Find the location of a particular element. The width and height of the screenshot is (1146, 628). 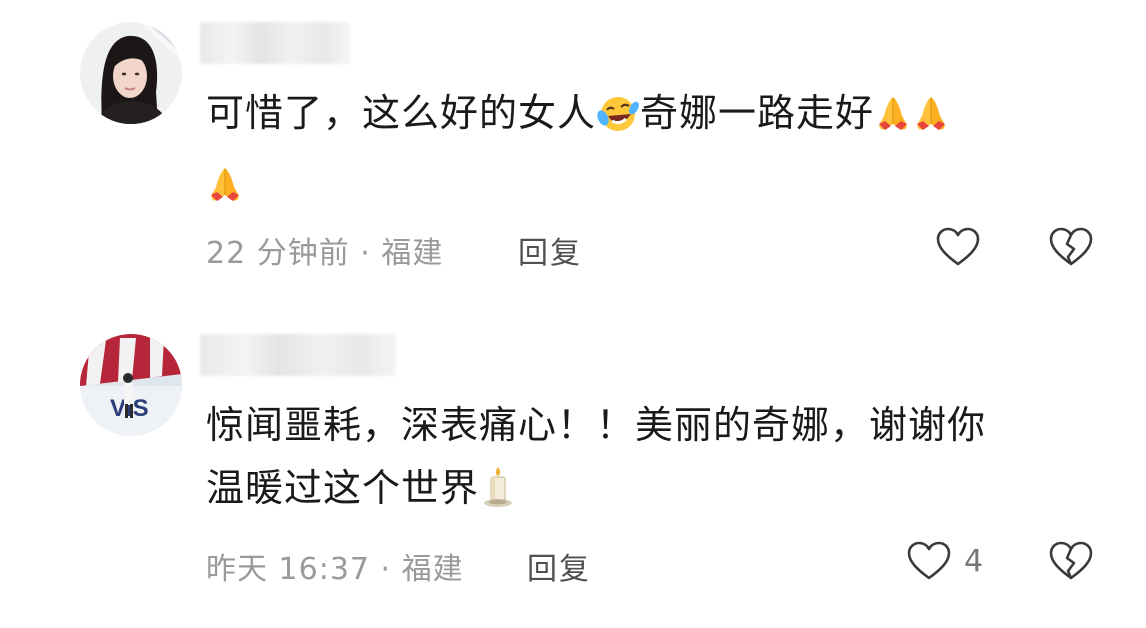

comment-text-segment: 奇娜一路走好 is located at coordinates (757, 113).